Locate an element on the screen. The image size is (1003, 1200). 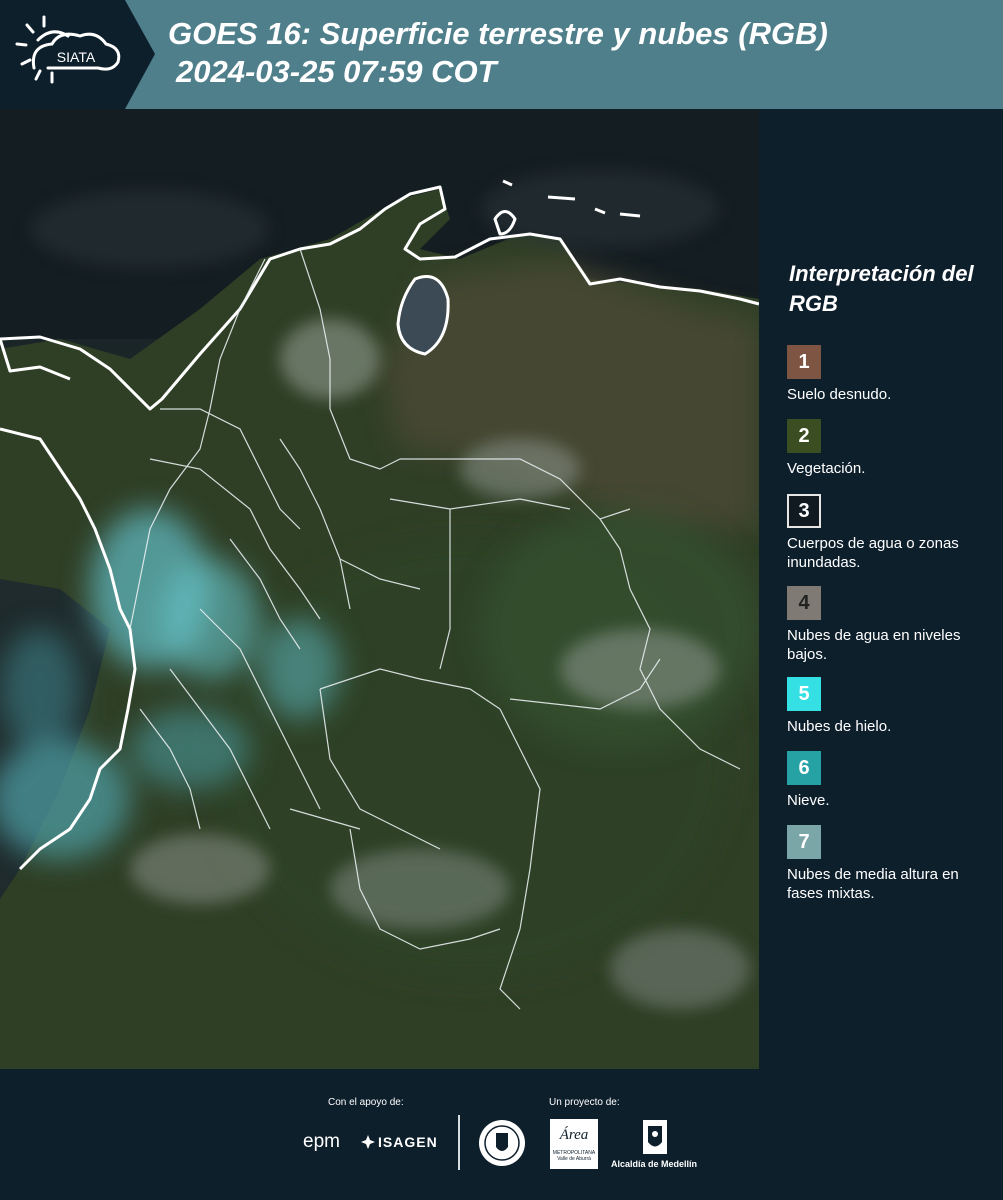
support-label: Con el apoyo de: is located at coordinates (366, 1102).